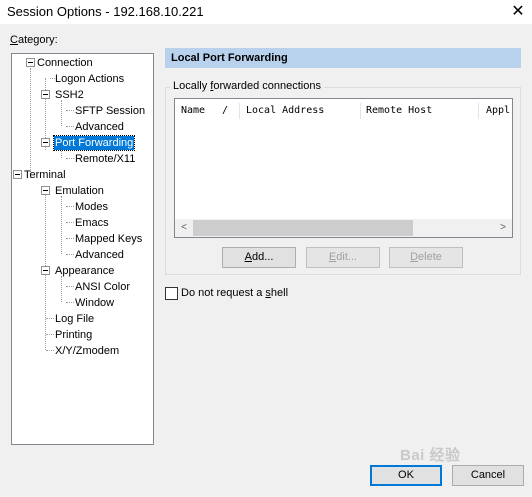  I want to click on tree-item-terminal: Terminal, so click(45, 175).